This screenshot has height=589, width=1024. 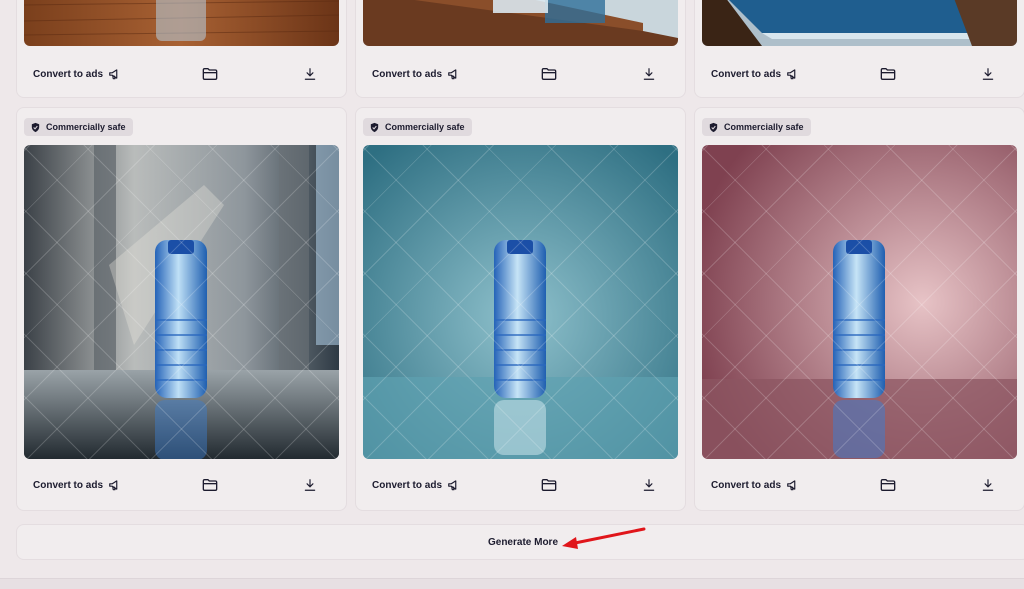 What do you see at coordinates (604, 538) in the screenshot?
I see `annotation-arrow-icon` at bounding box center [604, 538].